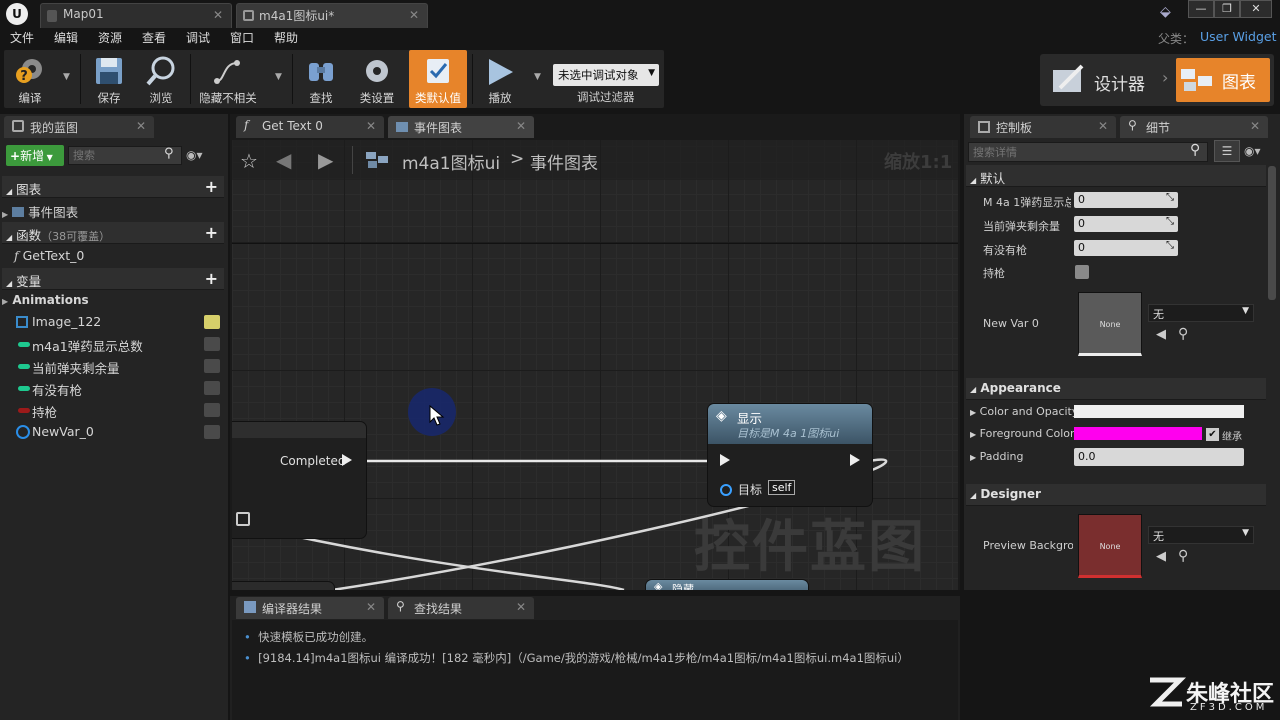  I want to click on designer-mode-button: 设计器, so click(1103, 80).